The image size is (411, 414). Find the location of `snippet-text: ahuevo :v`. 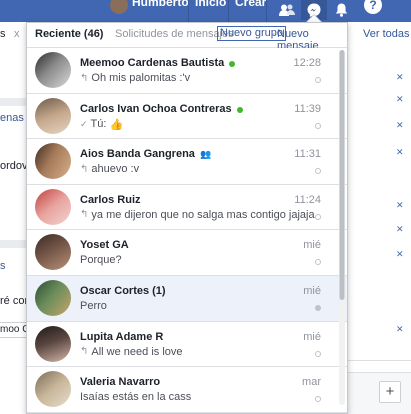

snippet-text: ahuevo :v is located at coordinates (115, 169).